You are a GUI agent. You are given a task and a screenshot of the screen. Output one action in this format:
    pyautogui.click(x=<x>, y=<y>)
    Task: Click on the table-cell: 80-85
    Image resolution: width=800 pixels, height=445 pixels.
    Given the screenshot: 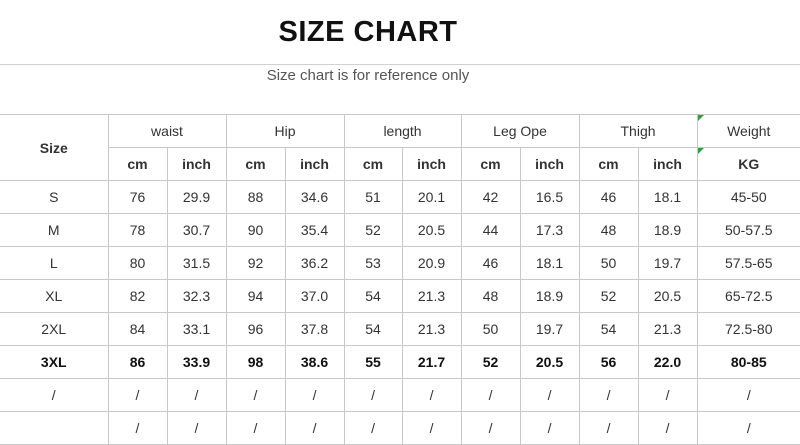 What is the action you would take?
    pyautogui.click(x=748, y=362)
    